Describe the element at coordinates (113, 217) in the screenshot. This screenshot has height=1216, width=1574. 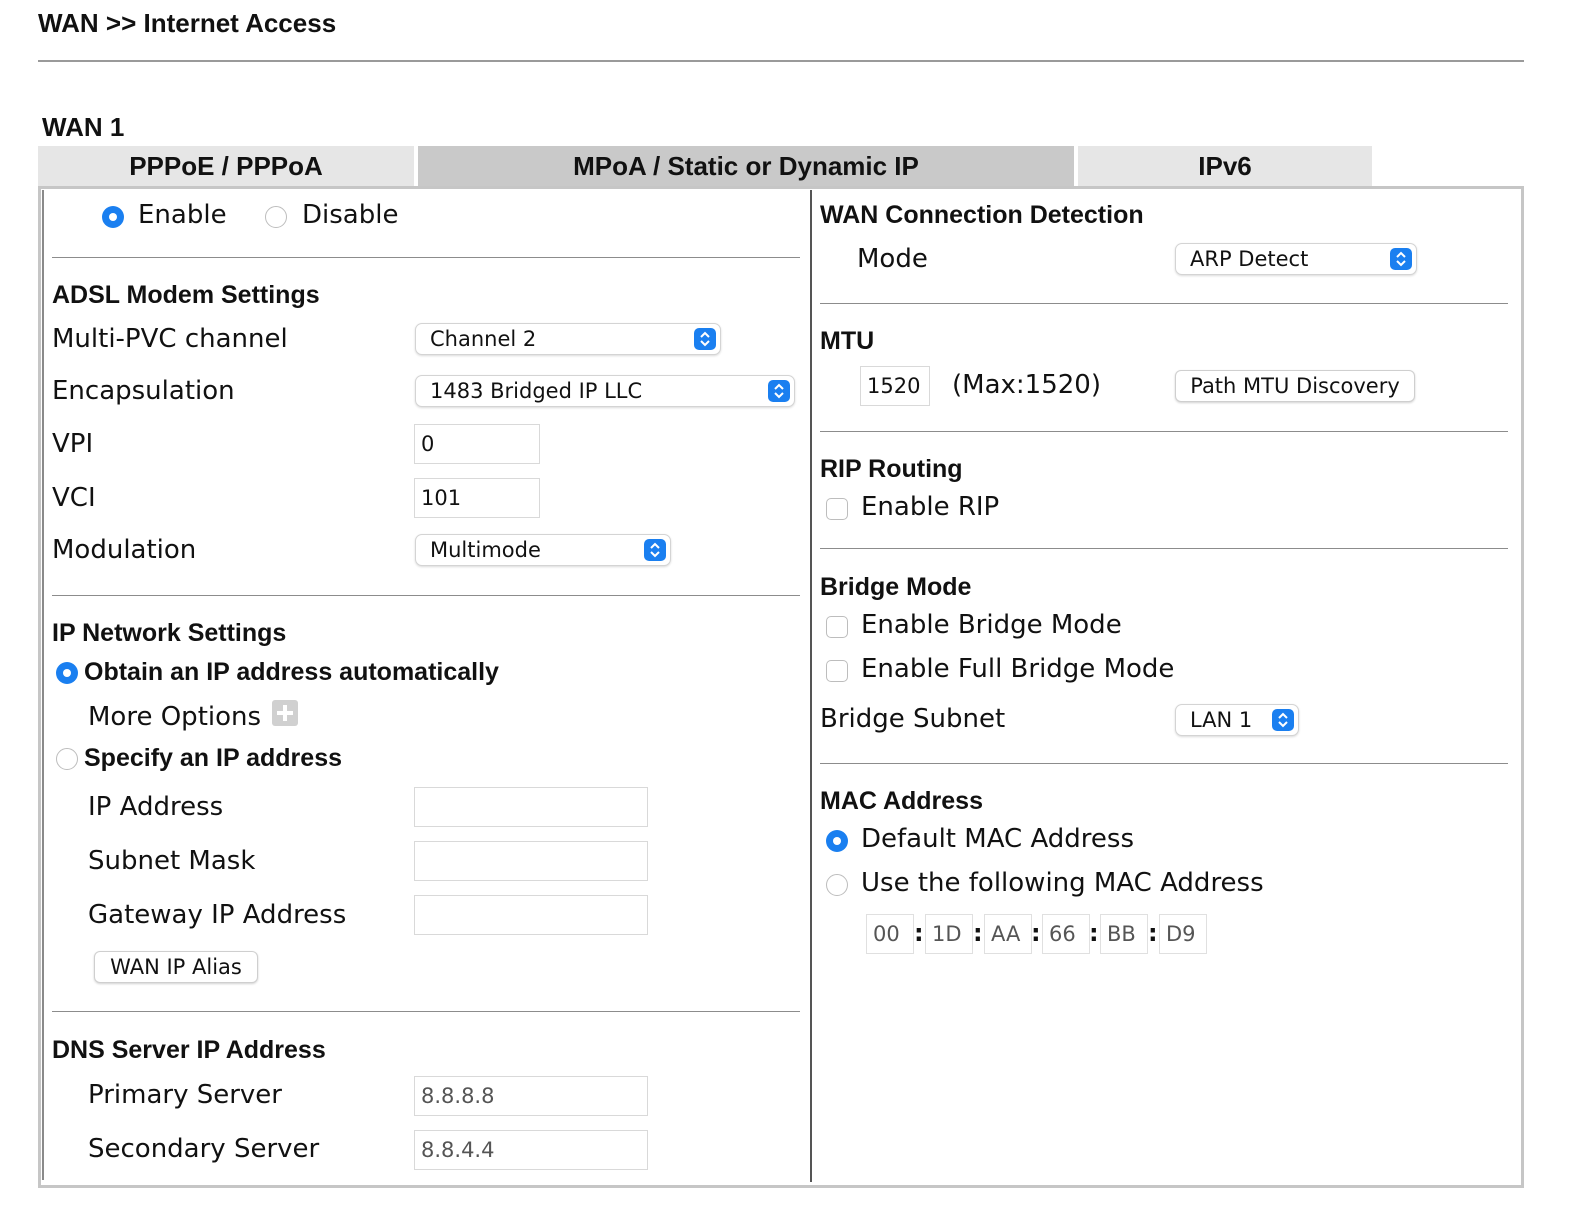
I see `enable-radio` at that location.